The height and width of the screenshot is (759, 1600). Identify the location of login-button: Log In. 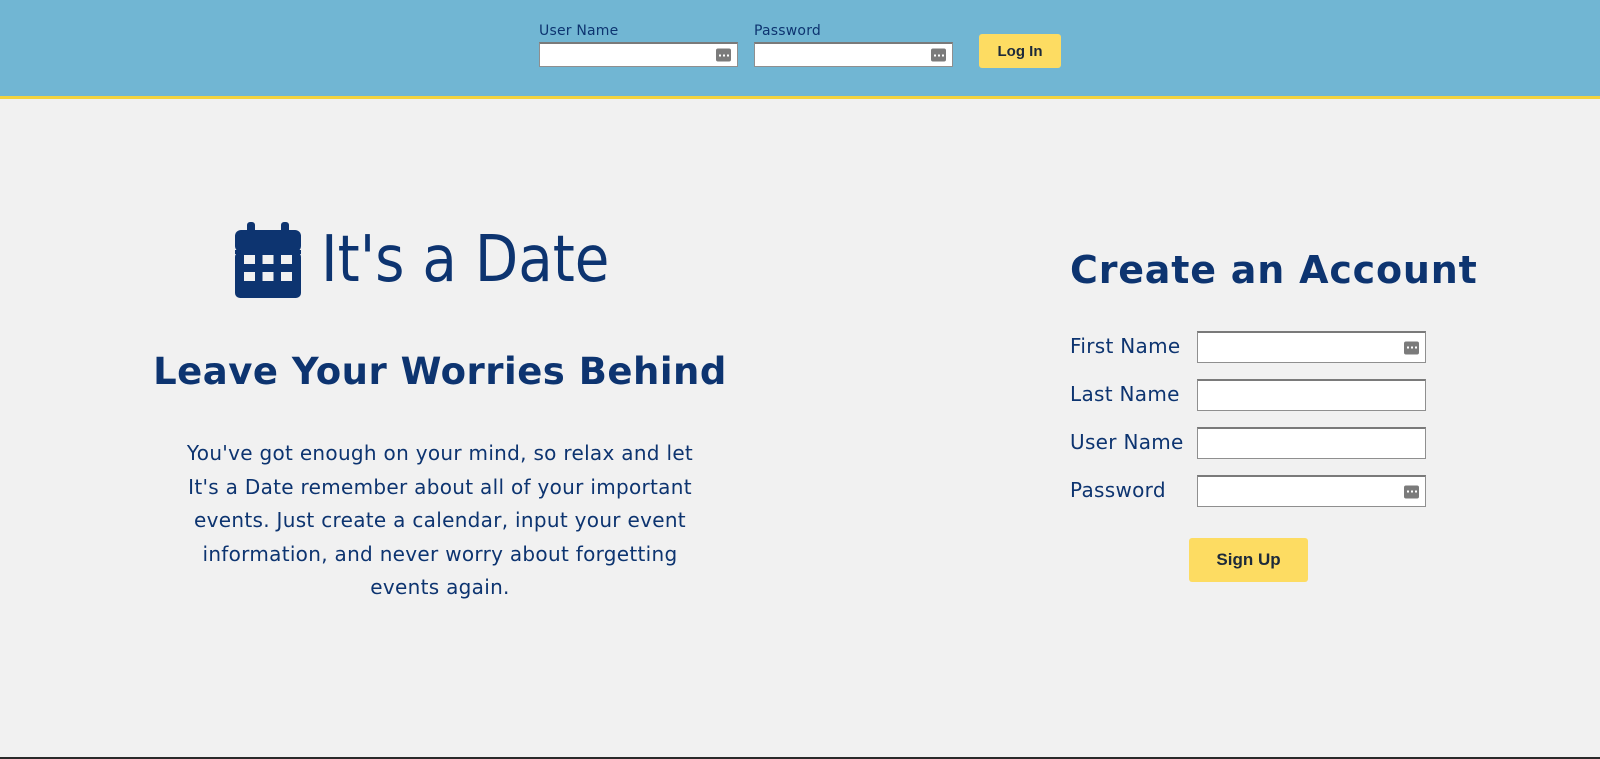
(1020, 51).